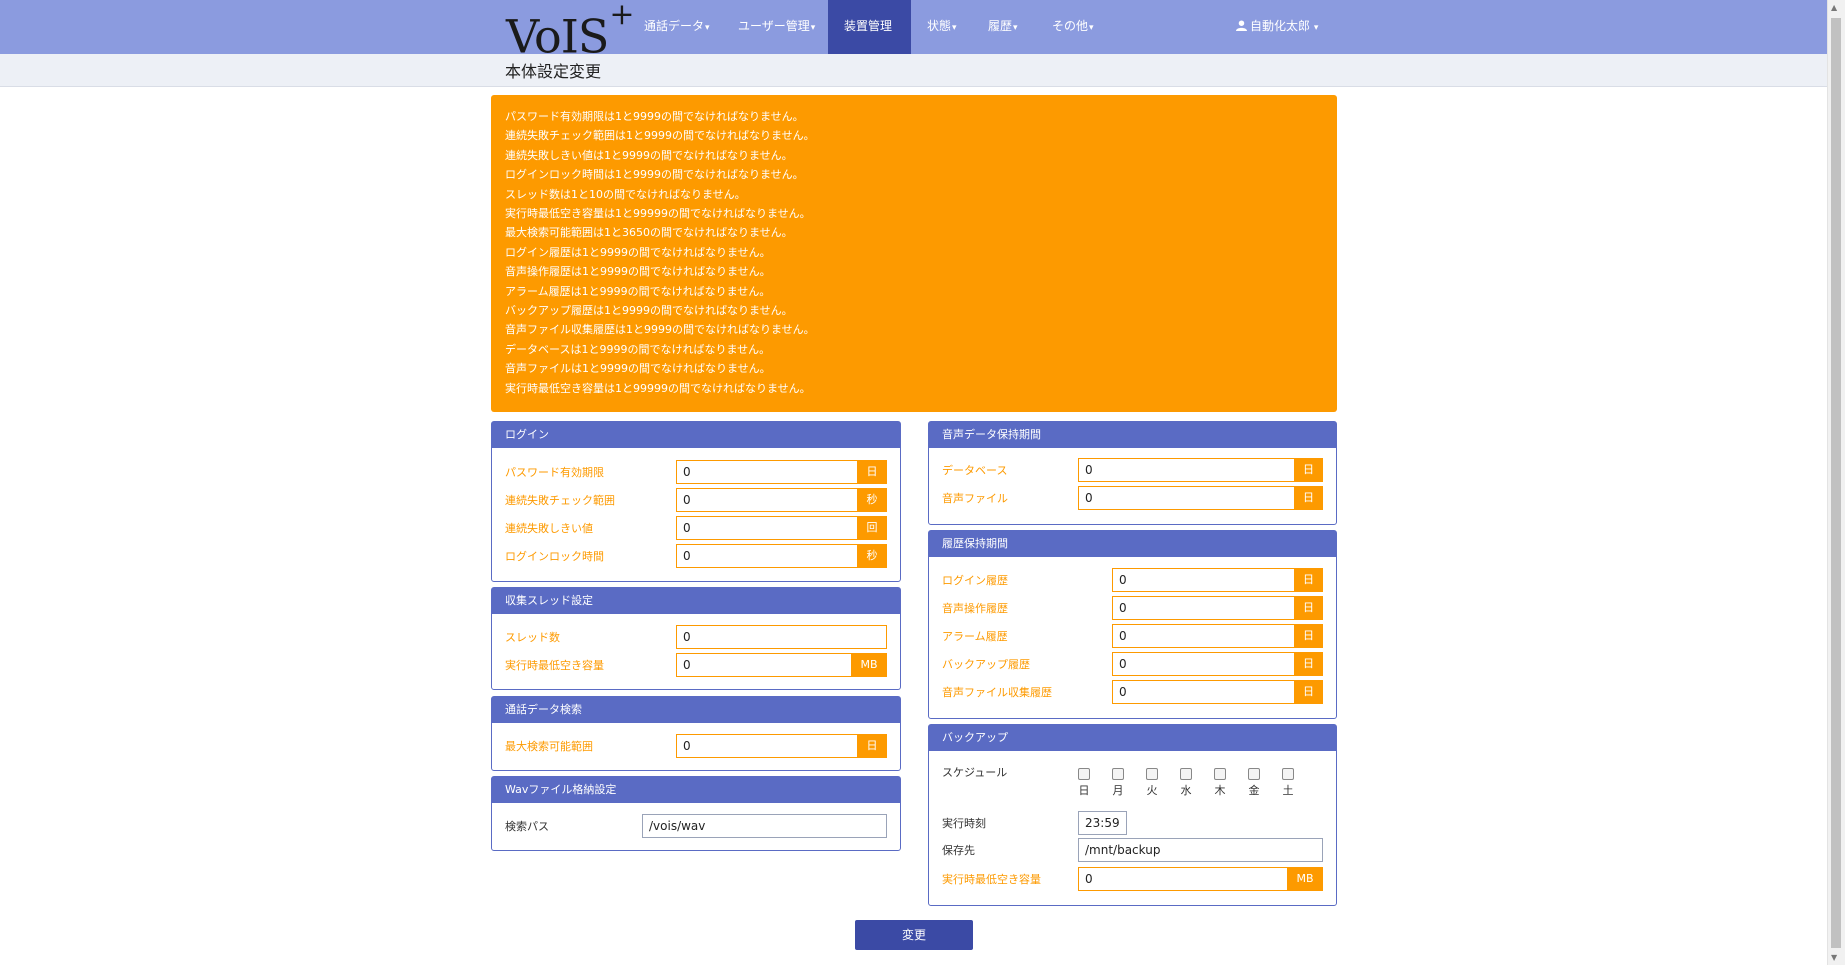 The width and height of the screenshot is (1845, 965). Describe the element at coordinates (1186, 790) in the screenshot. I see `day-label: 水` at that location.